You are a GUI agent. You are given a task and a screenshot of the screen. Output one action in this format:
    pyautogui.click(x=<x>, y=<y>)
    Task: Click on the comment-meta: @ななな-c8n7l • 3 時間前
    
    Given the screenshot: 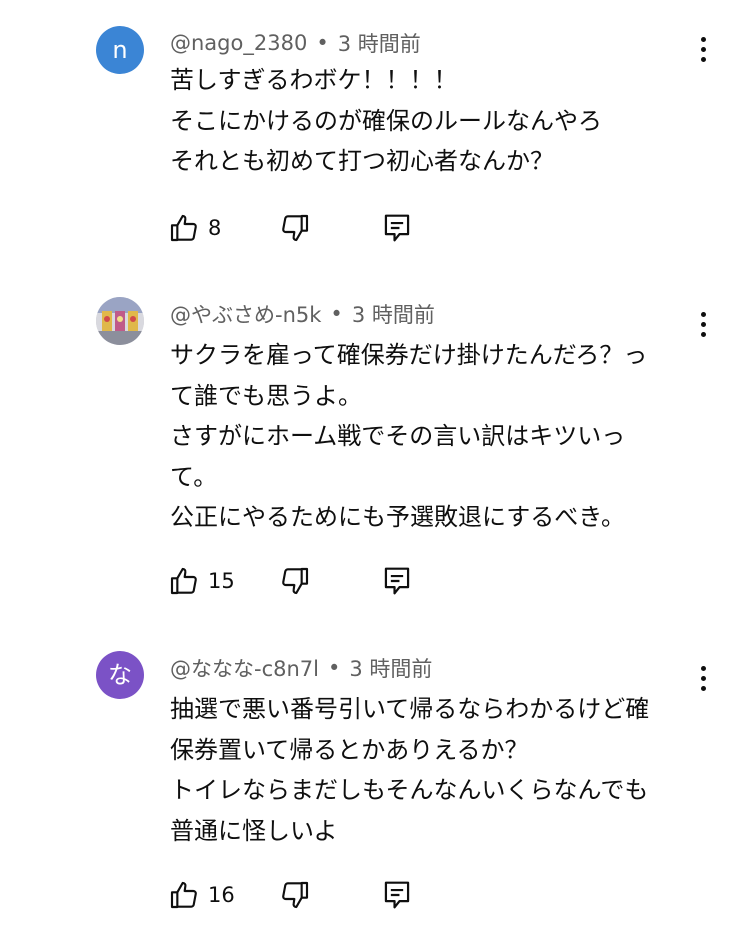 What is the action you would take?
    pyautogui.click(x=301, y=668)
    